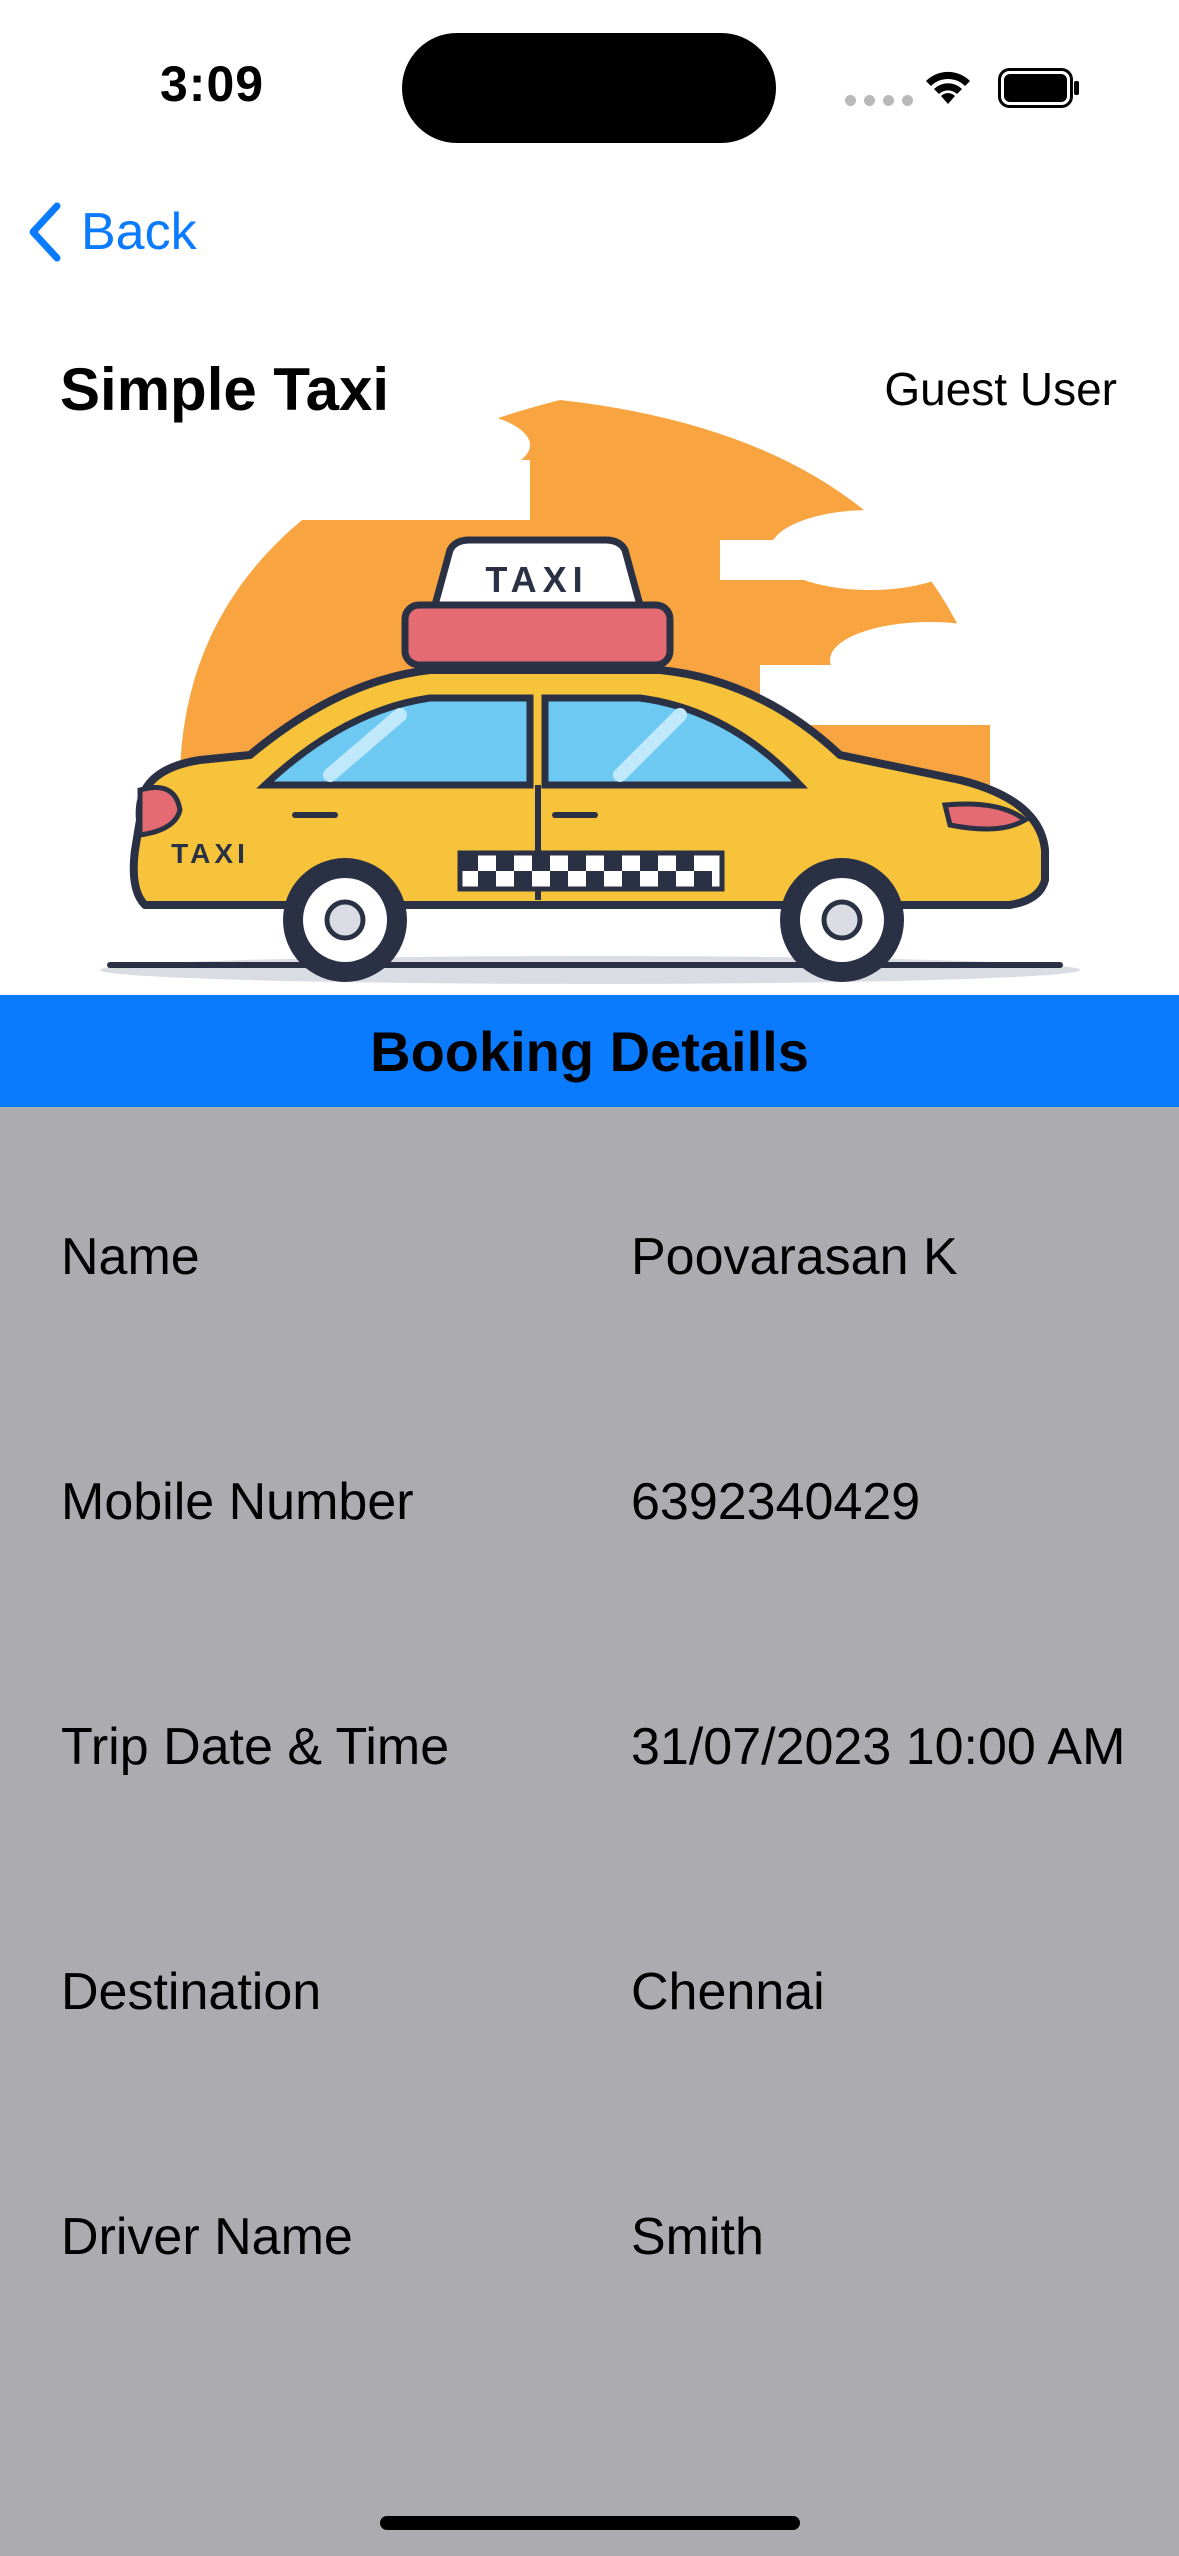  What do you see at coordinates (45, 232) in the screenshot?
I see `chevron-left-icon` at bounding box center [45, 232].